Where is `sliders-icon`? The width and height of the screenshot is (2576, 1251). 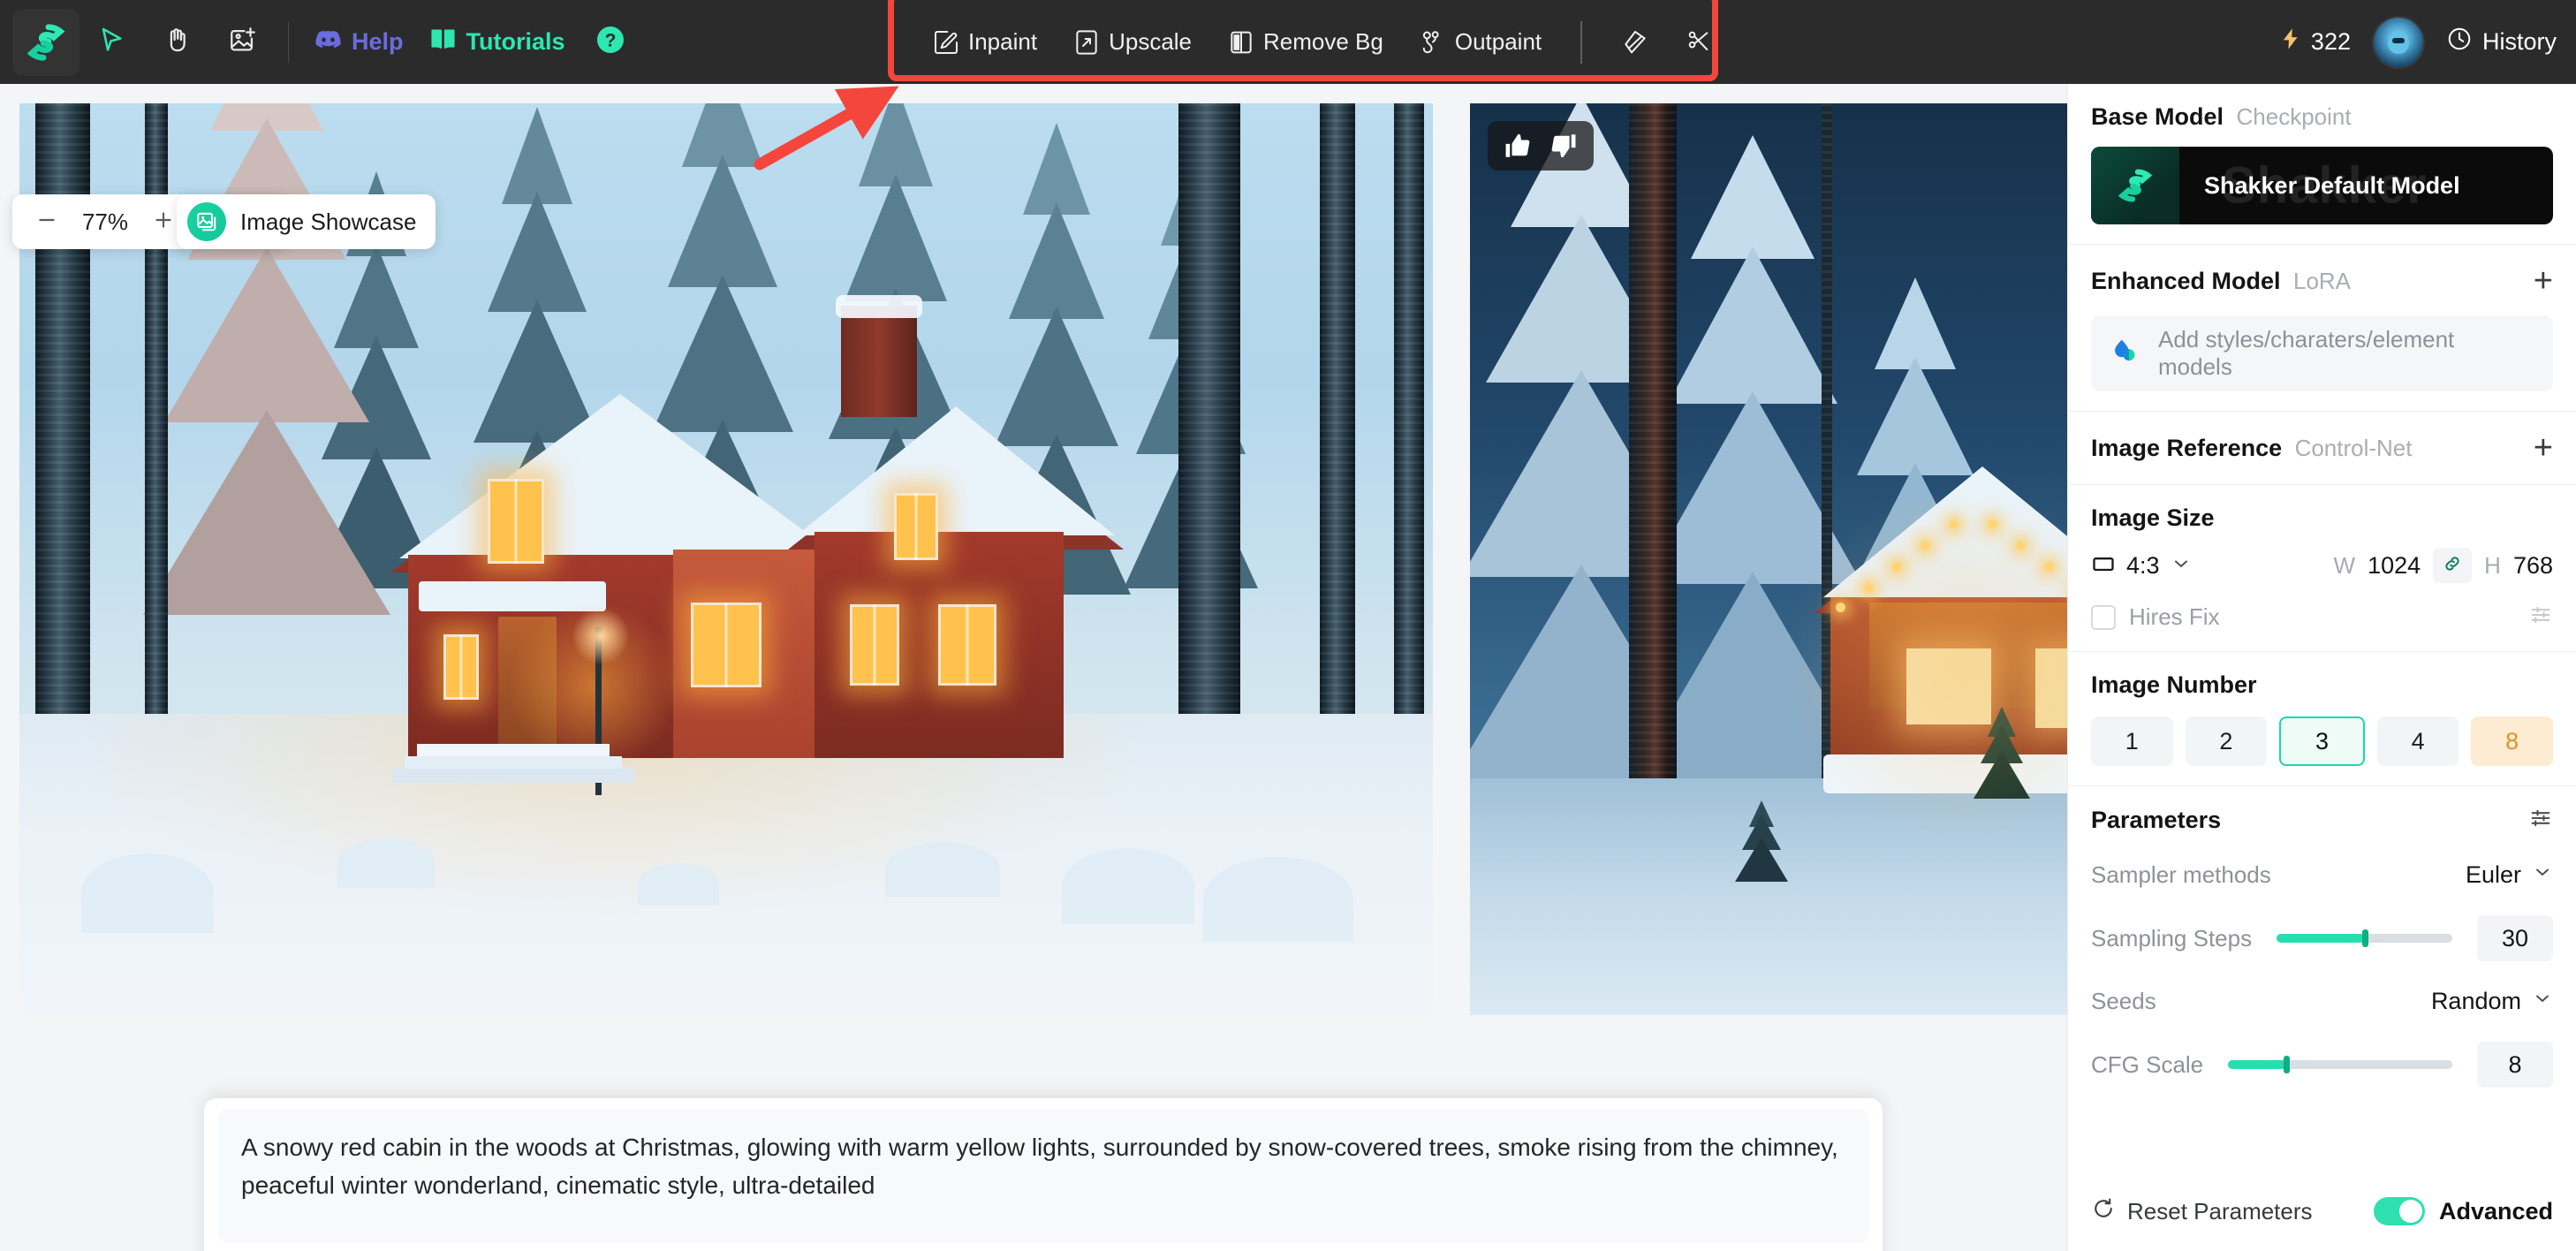 sliders-icon is located at coordinates (2541, 617).